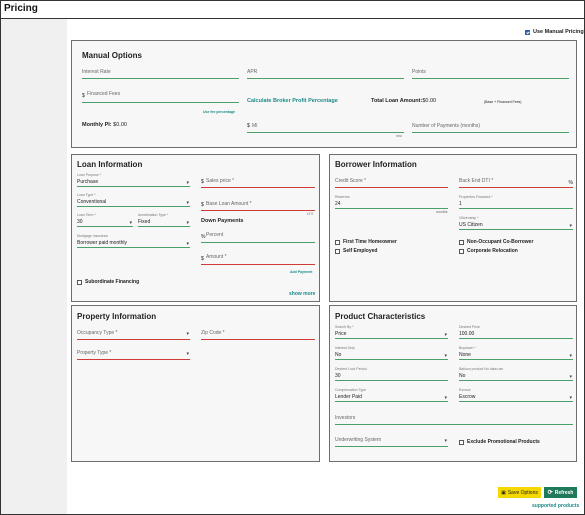  Describe the element at coordinates (516, 202) in the screenshot. I see `properties-financed-field: Properties Financed * 1` at that location.